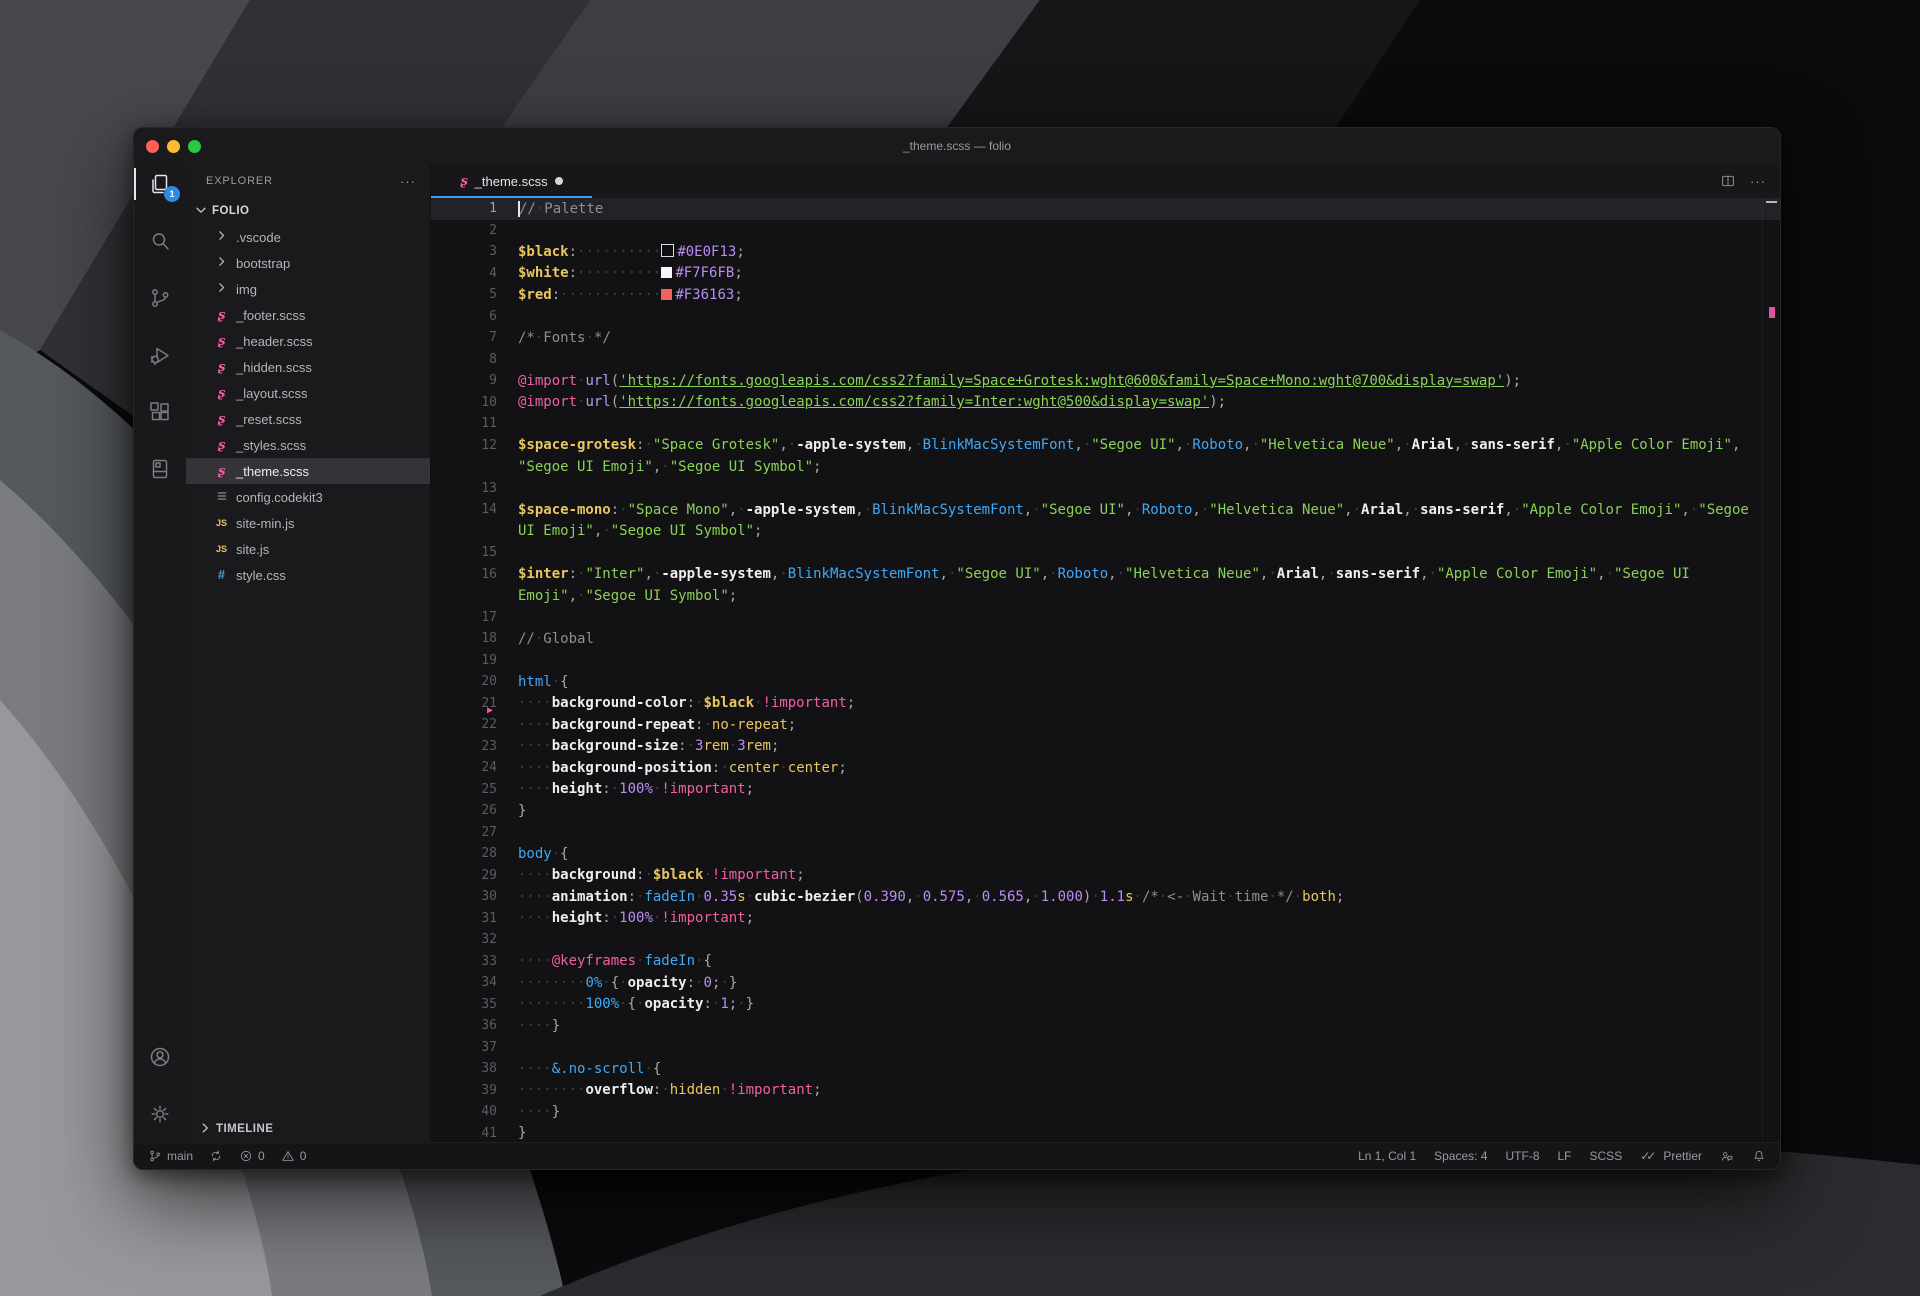 This screenshot has width=1920, height=1296. Describe the element at coordinates (1105, 661) in the screenshot. I see `code-line: 19` at that location.